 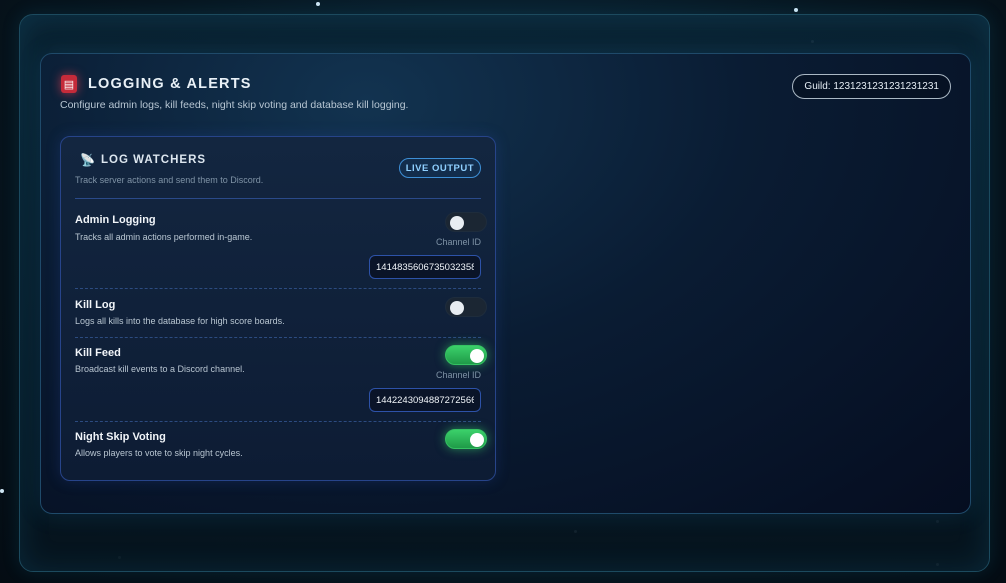 What do you see at coordinates (154, 160) in the screenshot?
I see `card-title: LOG WATCHERS` at bounding box center [154, 160].